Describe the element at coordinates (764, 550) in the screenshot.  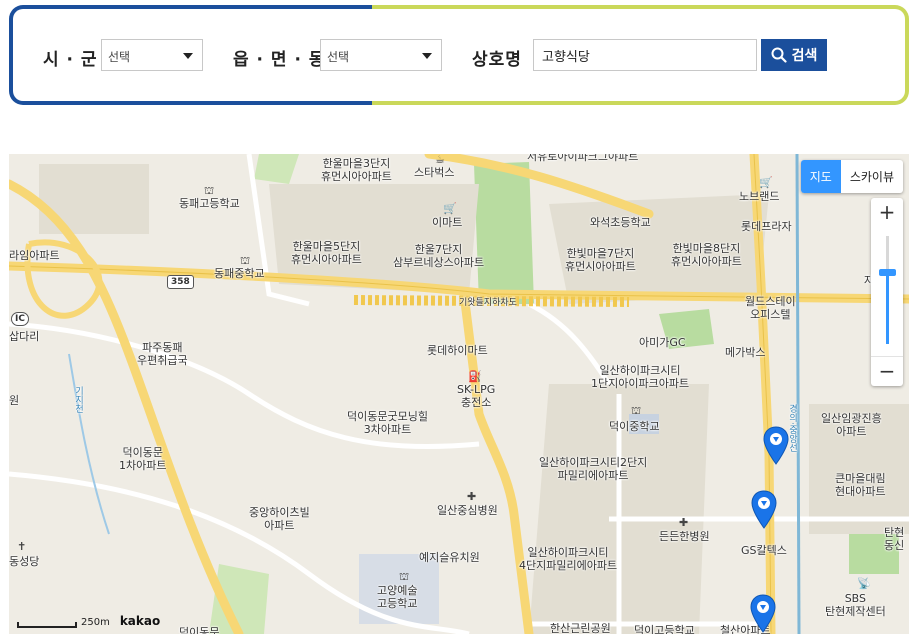
I see `map-label: GS칼텍스` at that location.